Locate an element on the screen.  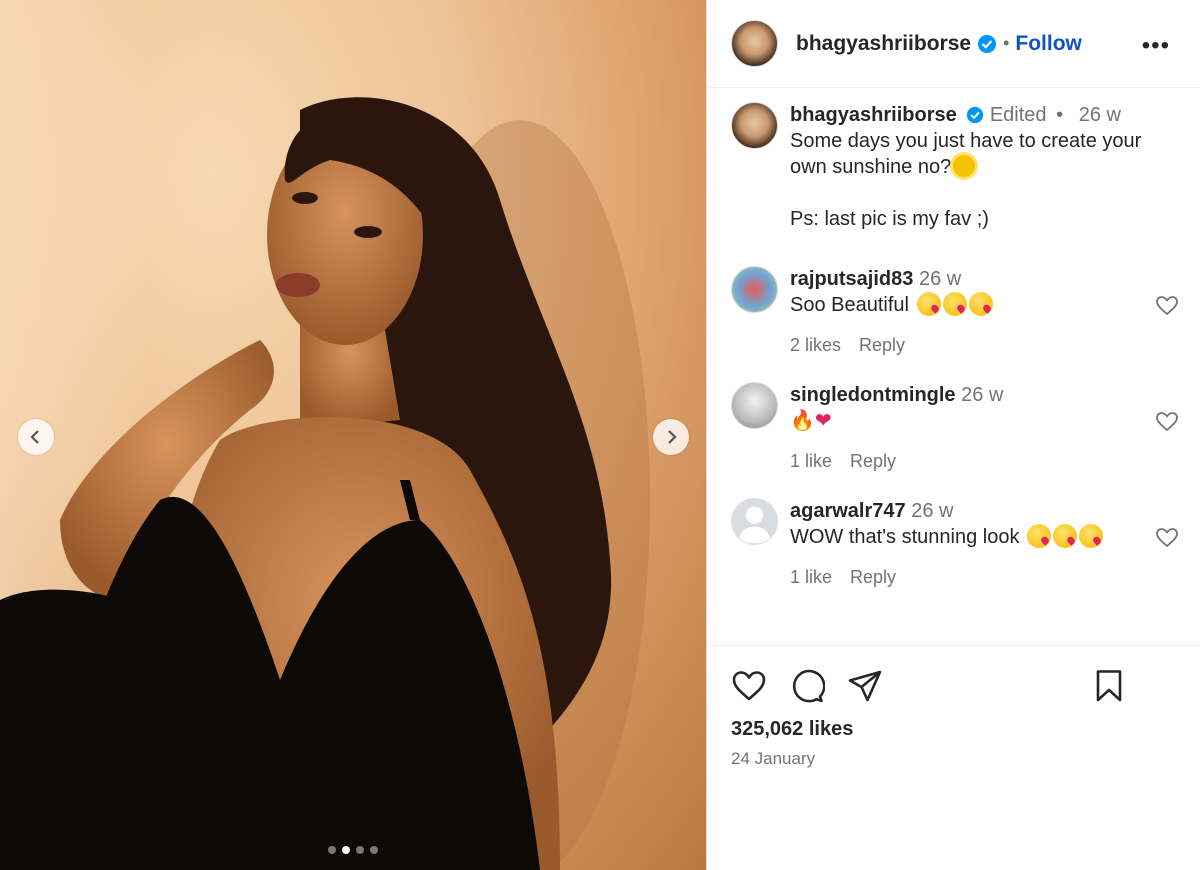
author-username: bhagyashriiborse is located at coordinates (883, 44).